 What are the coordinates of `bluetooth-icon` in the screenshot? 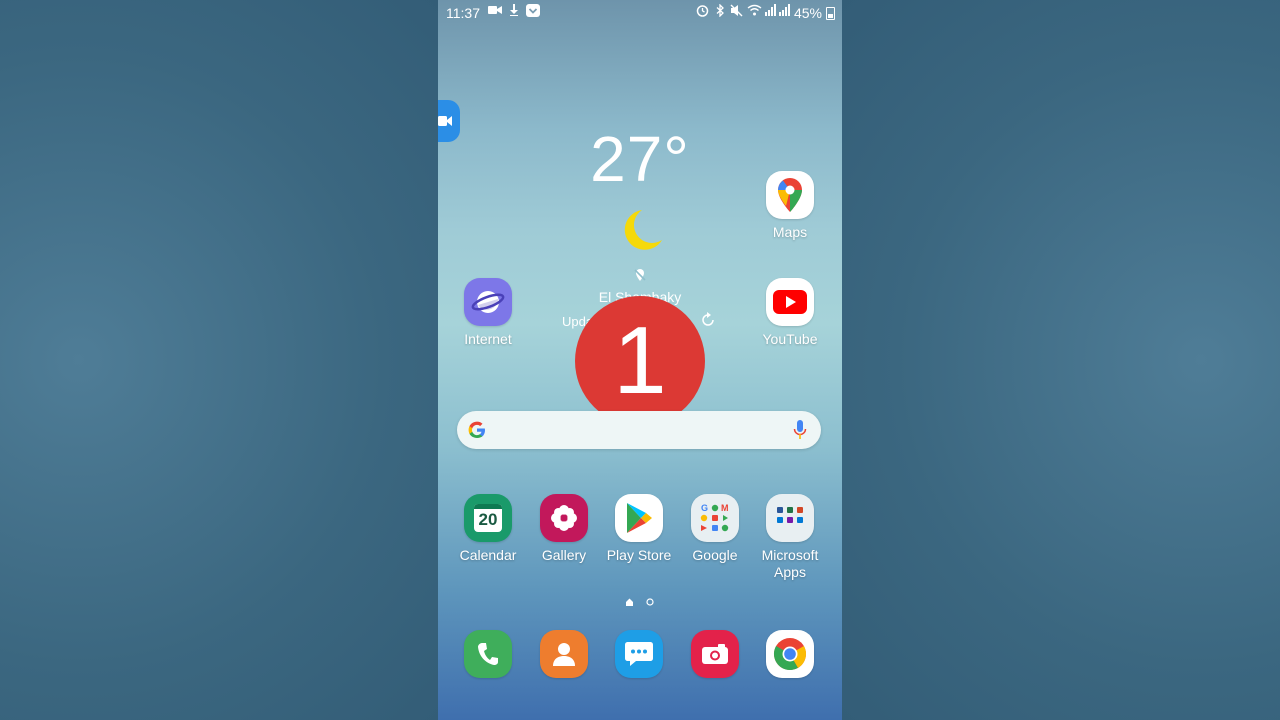 It's located at (720, 11).